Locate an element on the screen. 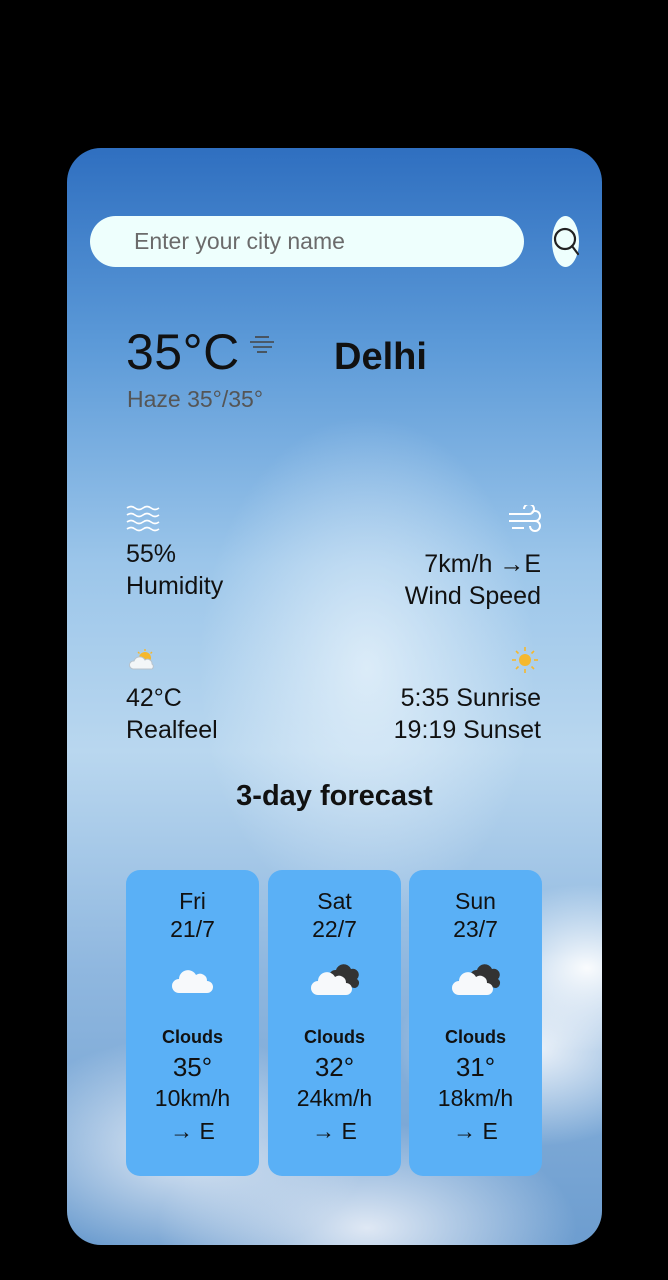 The image size is (668, 1280). wind-icon is located at coordinates (525, 518).